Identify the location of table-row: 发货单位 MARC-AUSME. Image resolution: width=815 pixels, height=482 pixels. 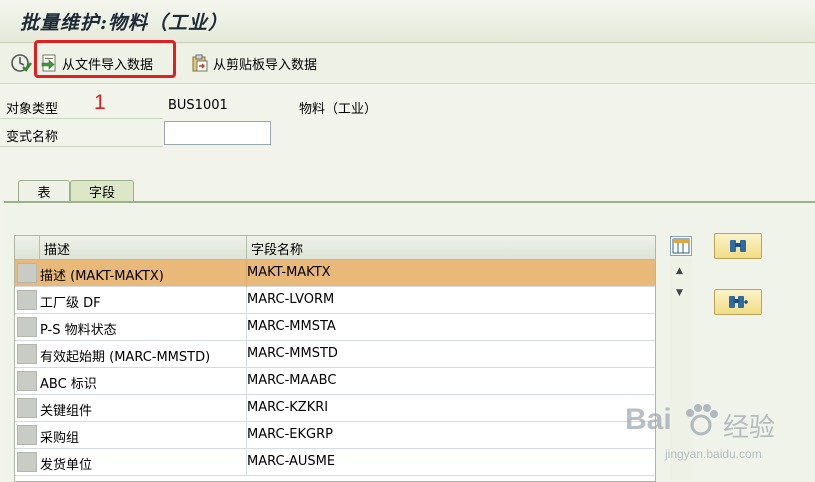
(335, 462).